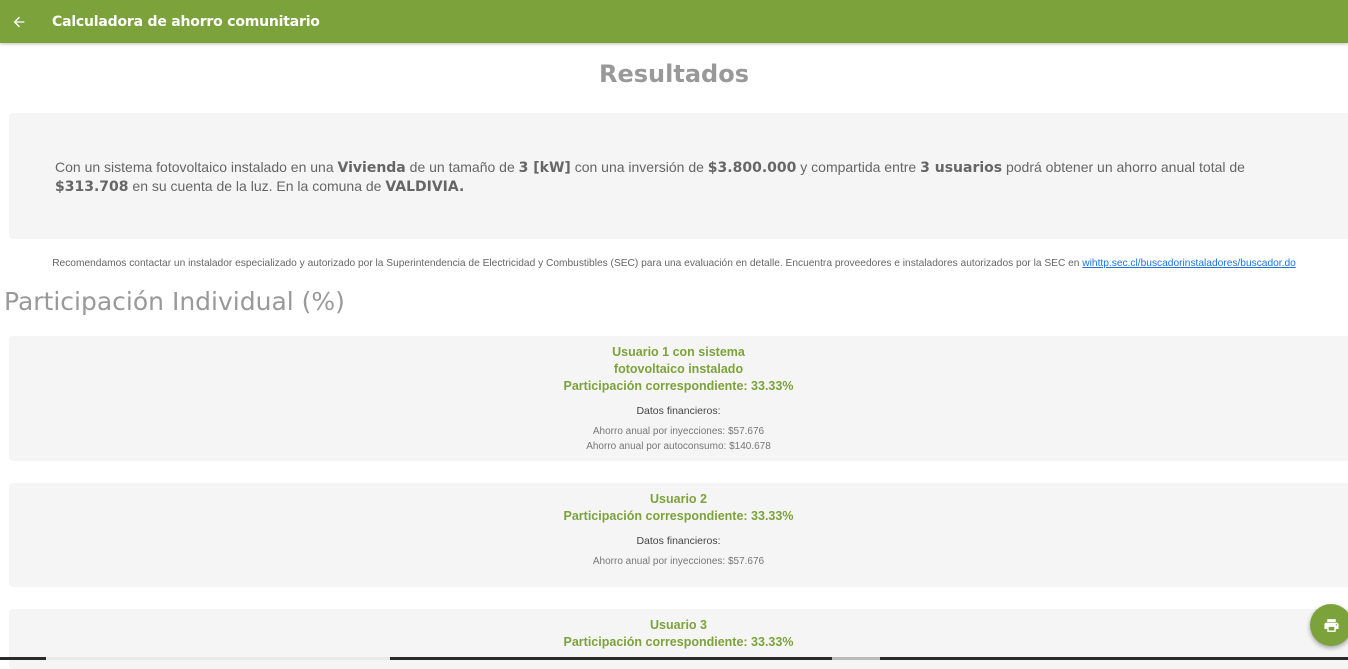  Describe the element at coordinates (674, 21) in the screenshot. I see `app-bar: Calculadora de ahorro comunitario` at that location.